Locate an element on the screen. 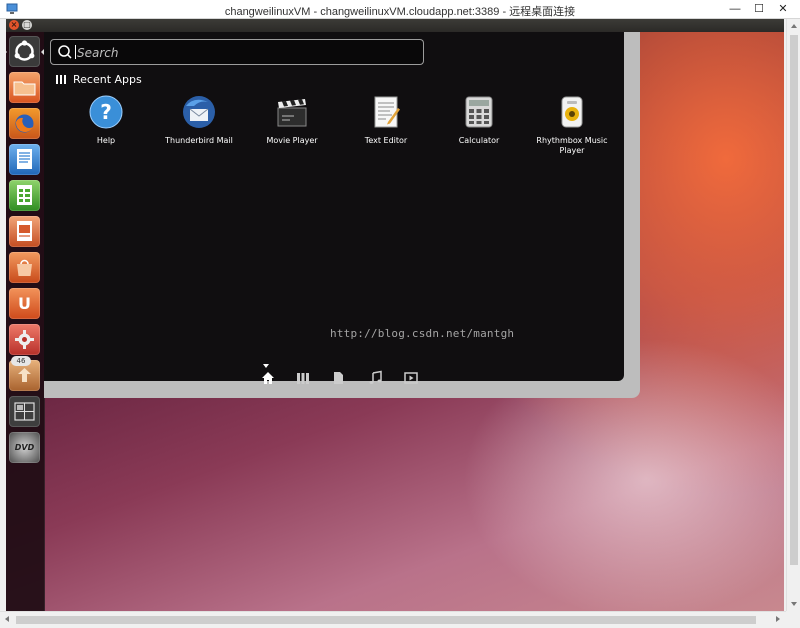 This screenshot has height=628, width=800. launcher-item-software-center is located at coordinates (24, 267).